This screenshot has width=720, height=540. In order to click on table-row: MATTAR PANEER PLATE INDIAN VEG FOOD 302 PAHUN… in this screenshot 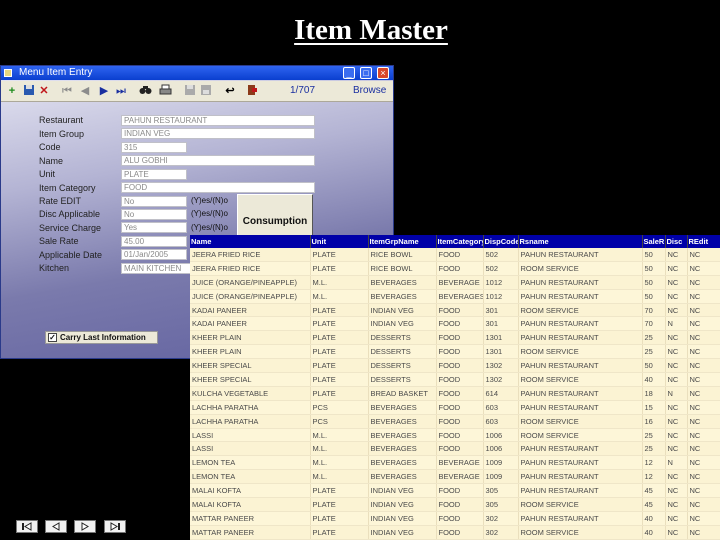, I will do `click(455, 518)`.